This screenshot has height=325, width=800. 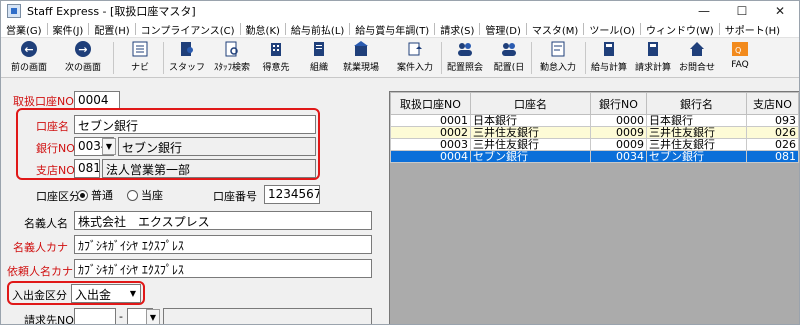 What do you see at coordinates (145, 195) in the screenshot?
I see `radio-current: 当座` at bounding box center [145, 195].